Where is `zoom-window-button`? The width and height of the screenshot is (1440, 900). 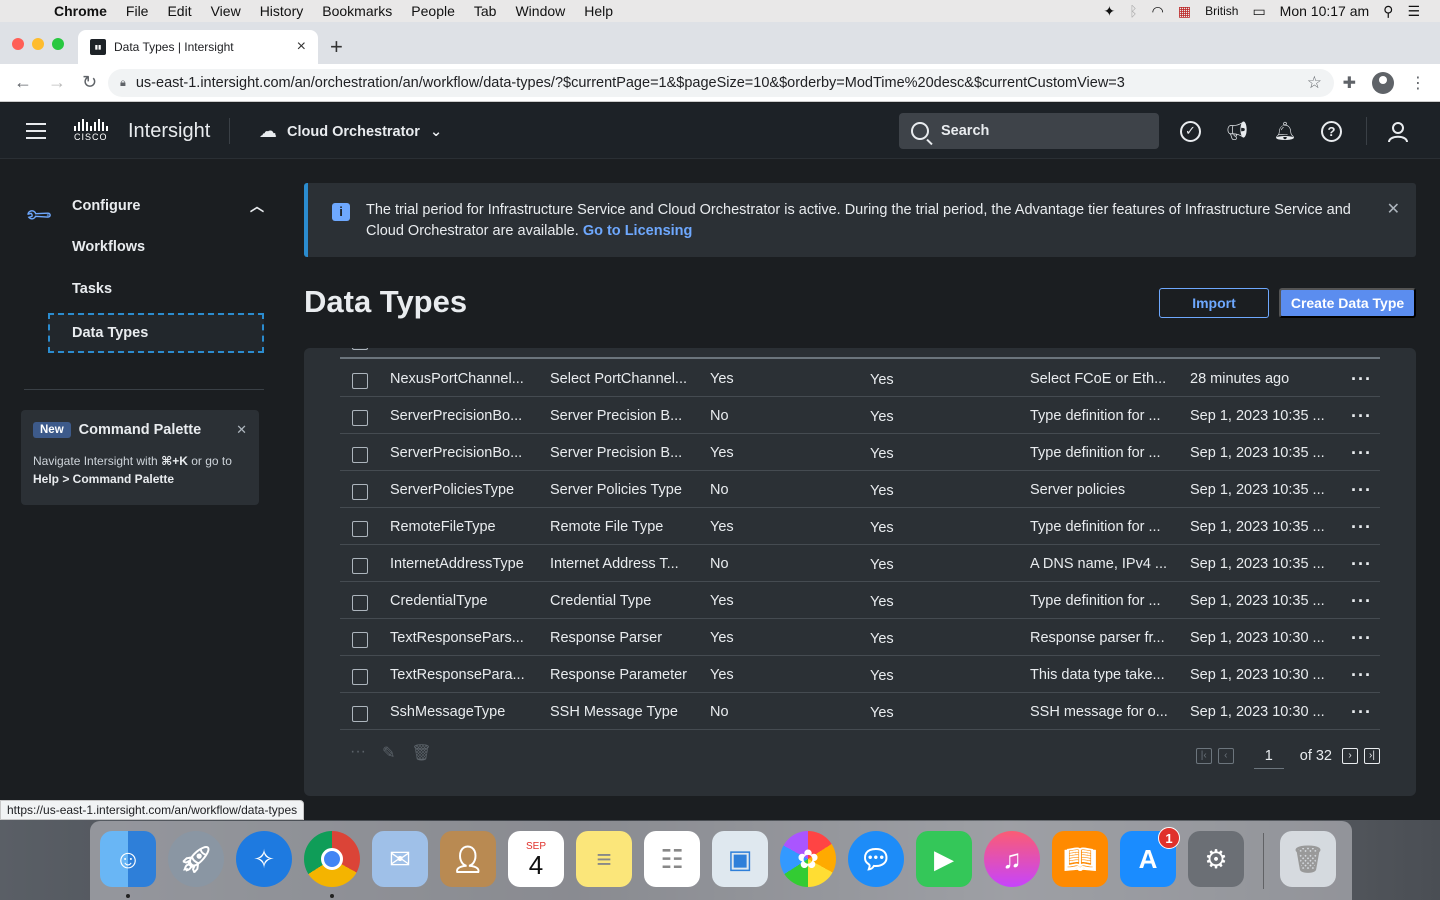 zoom-window-button is located at coordinates (58, 44).